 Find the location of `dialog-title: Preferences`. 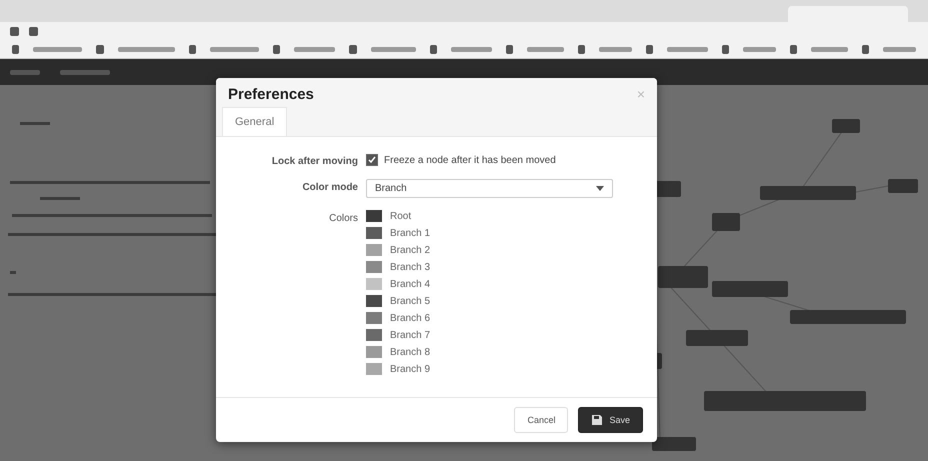

dialog-title: Preferences is located at coordinates (271, 94).